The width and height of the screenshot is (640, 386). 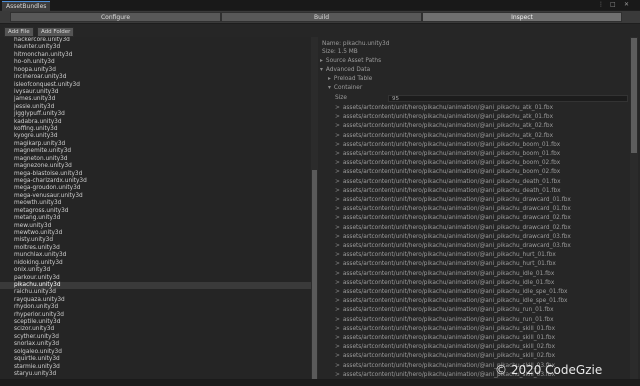 I want to click on bundle-list-item: rhyperior.unity3d, so click(x=159, y=315).